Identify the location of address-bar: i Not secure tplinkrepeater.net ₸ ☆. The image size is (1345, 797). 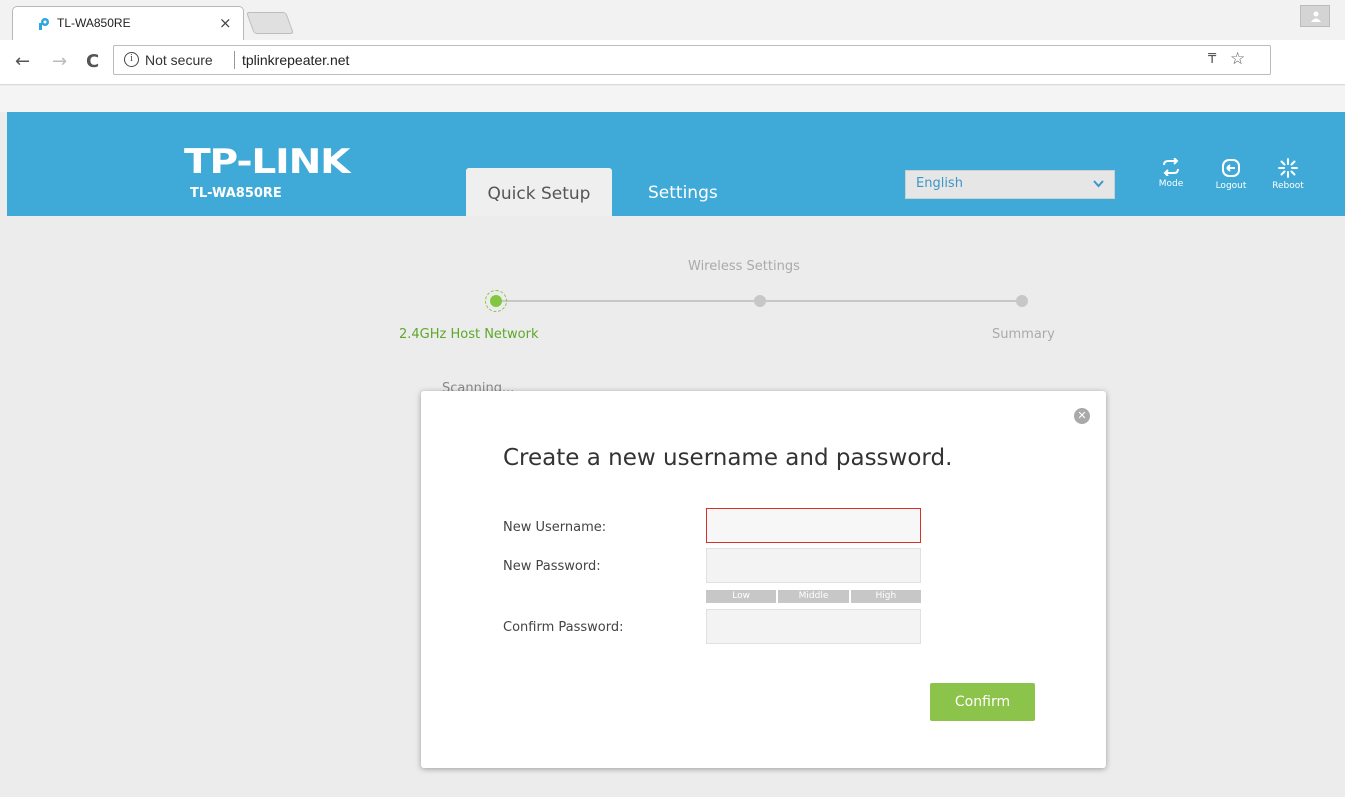
(692, 60).